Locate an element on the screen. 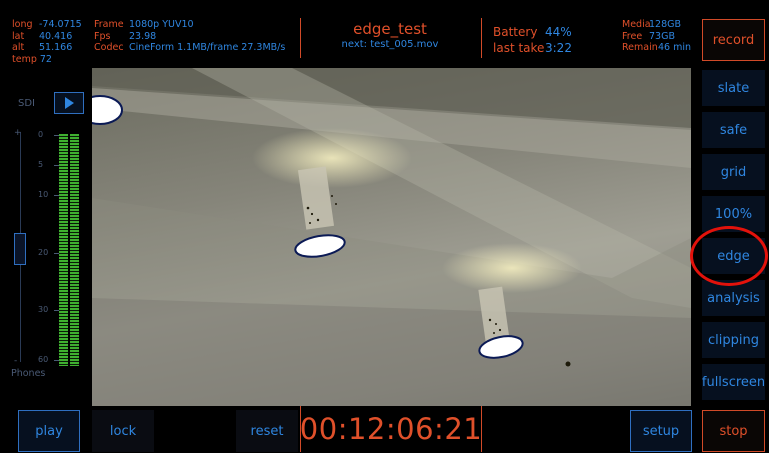  next-clip-name: next: test_005.mov is located at coordinates (390, 44).